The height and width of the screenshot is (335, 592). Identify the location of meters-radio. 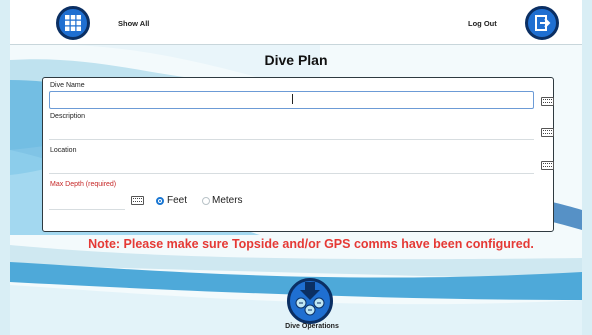
(206, 201).